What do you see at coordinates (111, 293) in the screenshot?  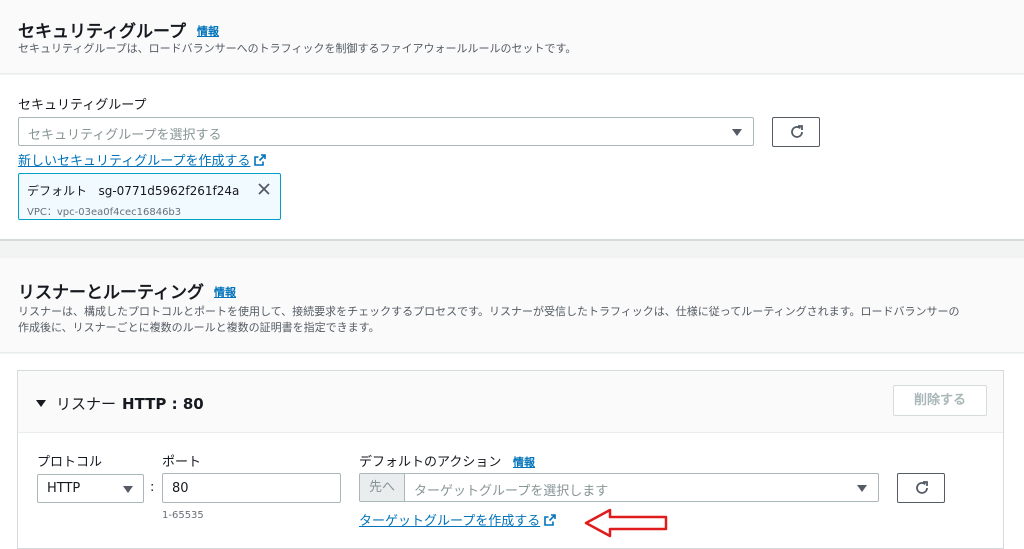 I see `listener-routing-title: リスナーとルーティング` at bounding box center [111, 293].